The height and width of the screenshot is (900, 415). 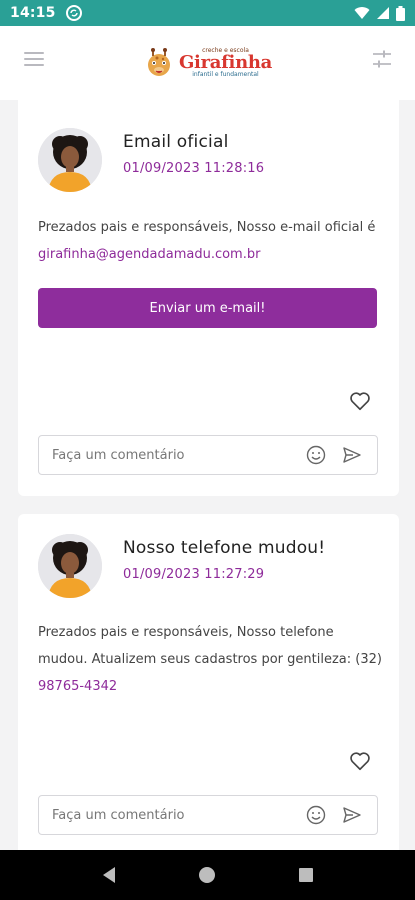 I want to click on logo-tagline-bottom: infantil e fundamental, so click(x=225, y=74).